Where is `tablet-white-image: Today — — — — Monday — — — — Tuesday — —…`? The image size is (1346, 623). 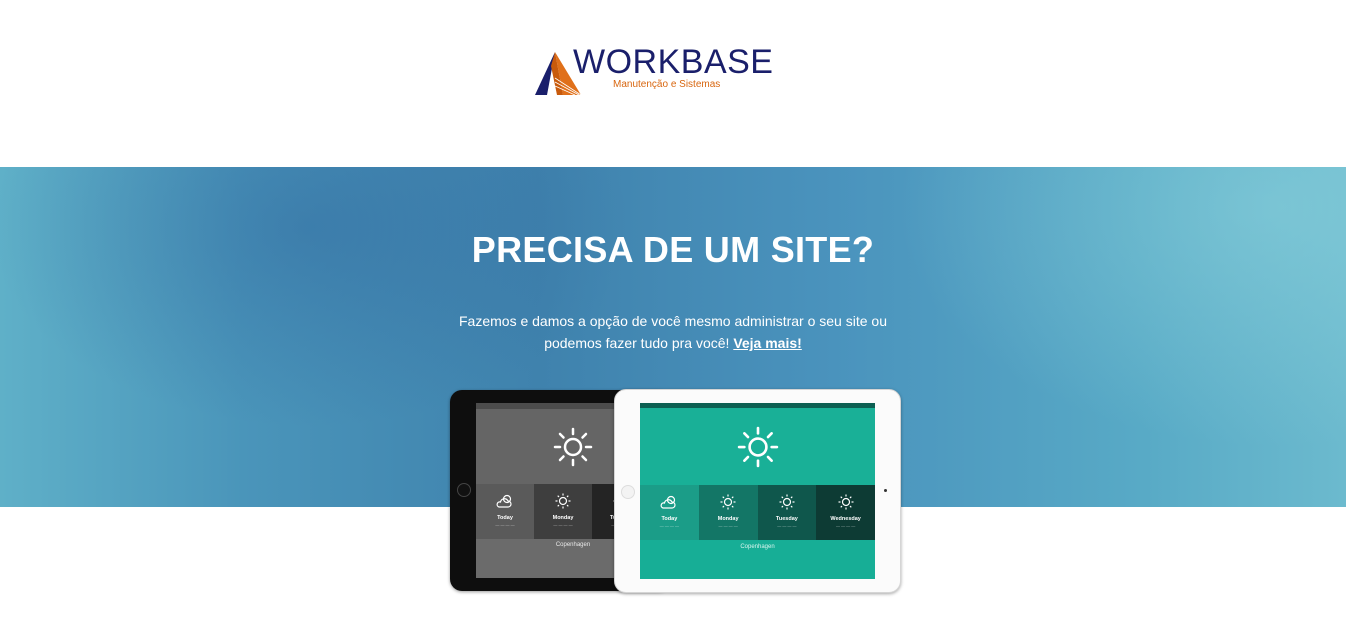 tablet-white-image: Today — — — — Monday — — — — Tuesday — —… is located at coordinates (757, 491).